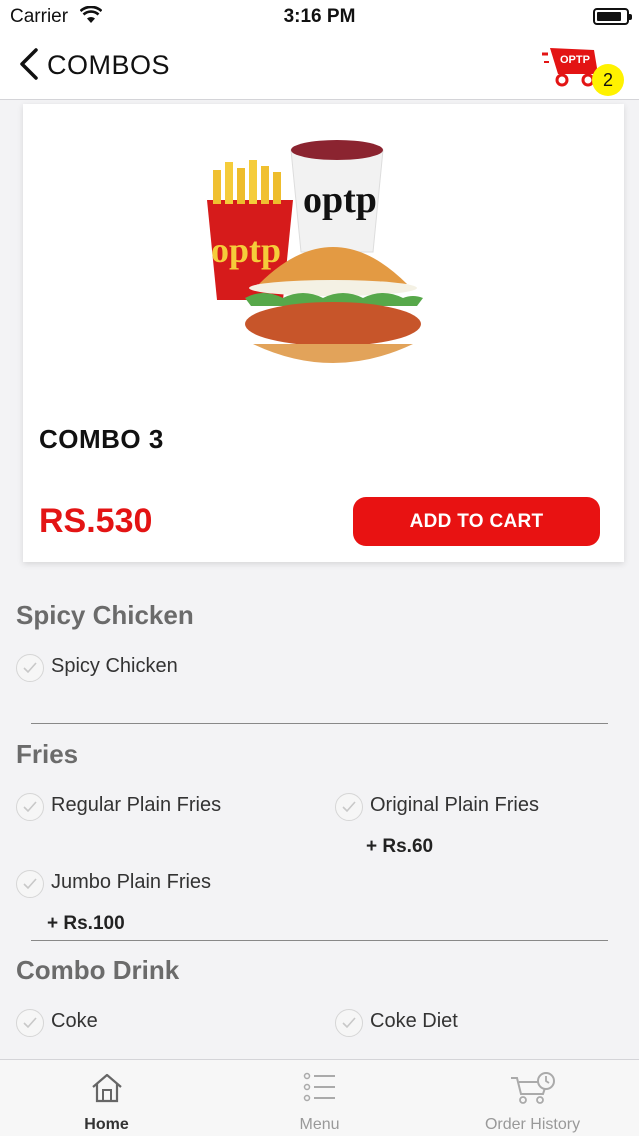  I want to click on option-coke-diet: Coke Diet, so click(480, 1024).